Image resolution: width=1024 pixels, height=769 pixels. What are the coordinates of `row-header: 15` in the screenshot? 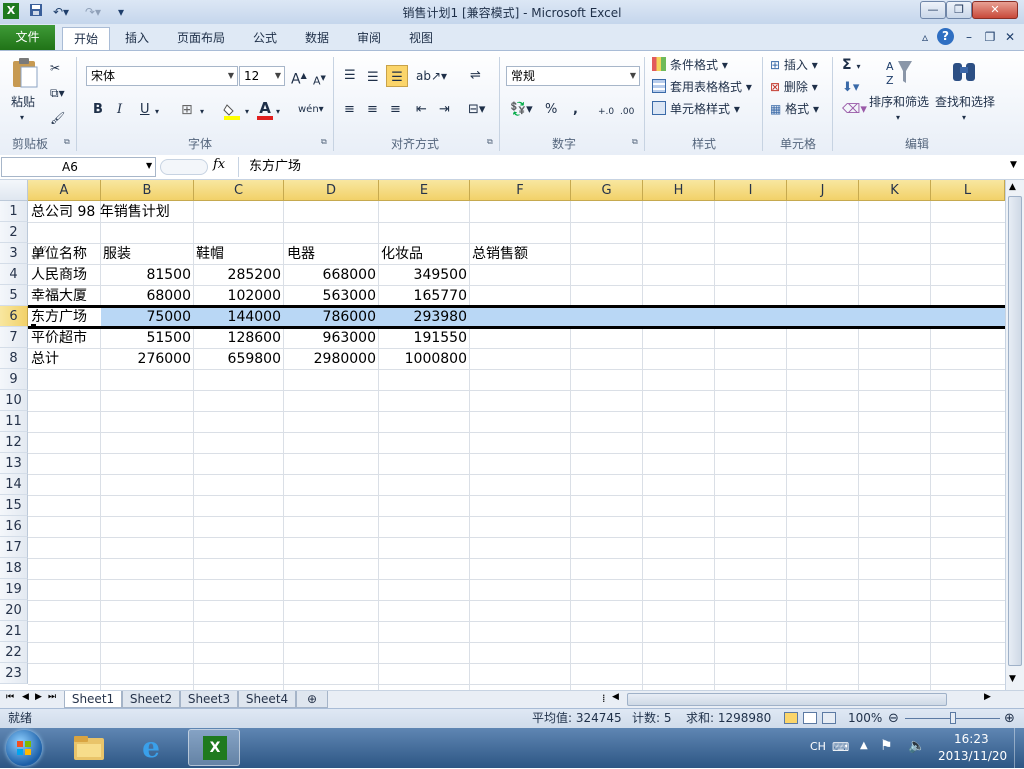 It's located at (14, 505).